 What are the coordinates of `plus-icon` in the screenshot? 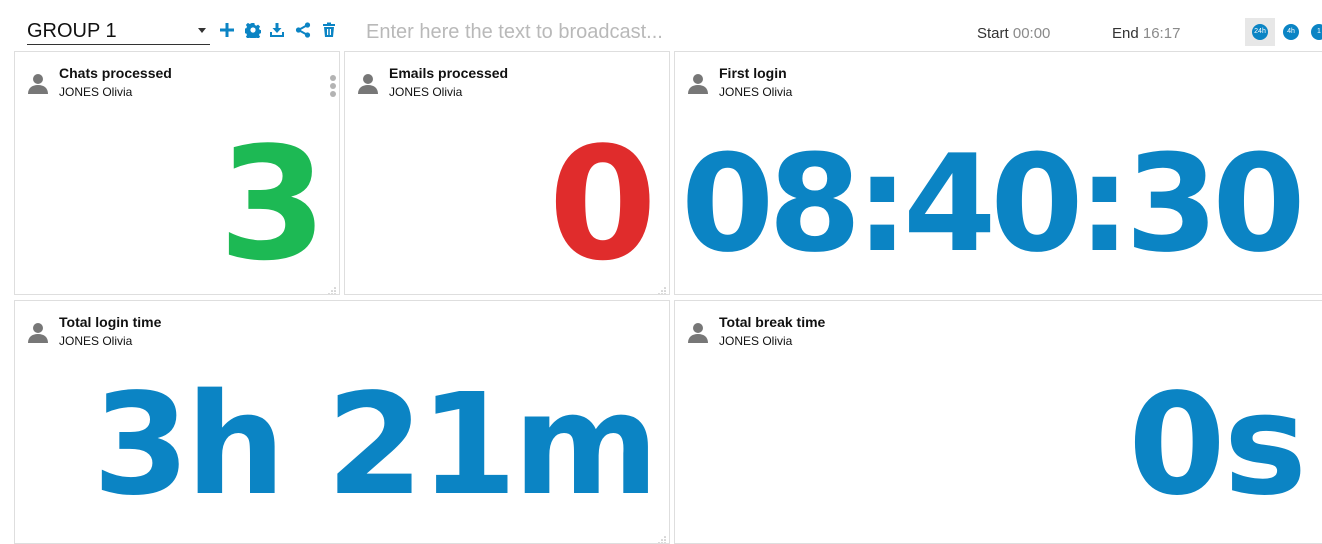 It's located at (227, 31).